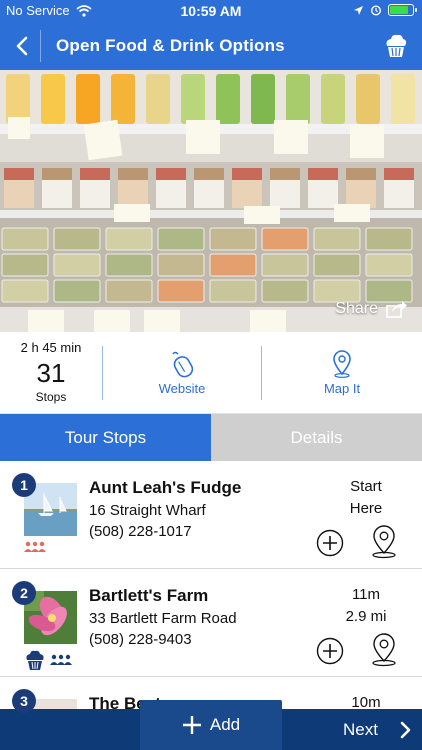  Describe the element at coordinates (316, 437) in the screenshot. I see `tab-details: Details` at that location.